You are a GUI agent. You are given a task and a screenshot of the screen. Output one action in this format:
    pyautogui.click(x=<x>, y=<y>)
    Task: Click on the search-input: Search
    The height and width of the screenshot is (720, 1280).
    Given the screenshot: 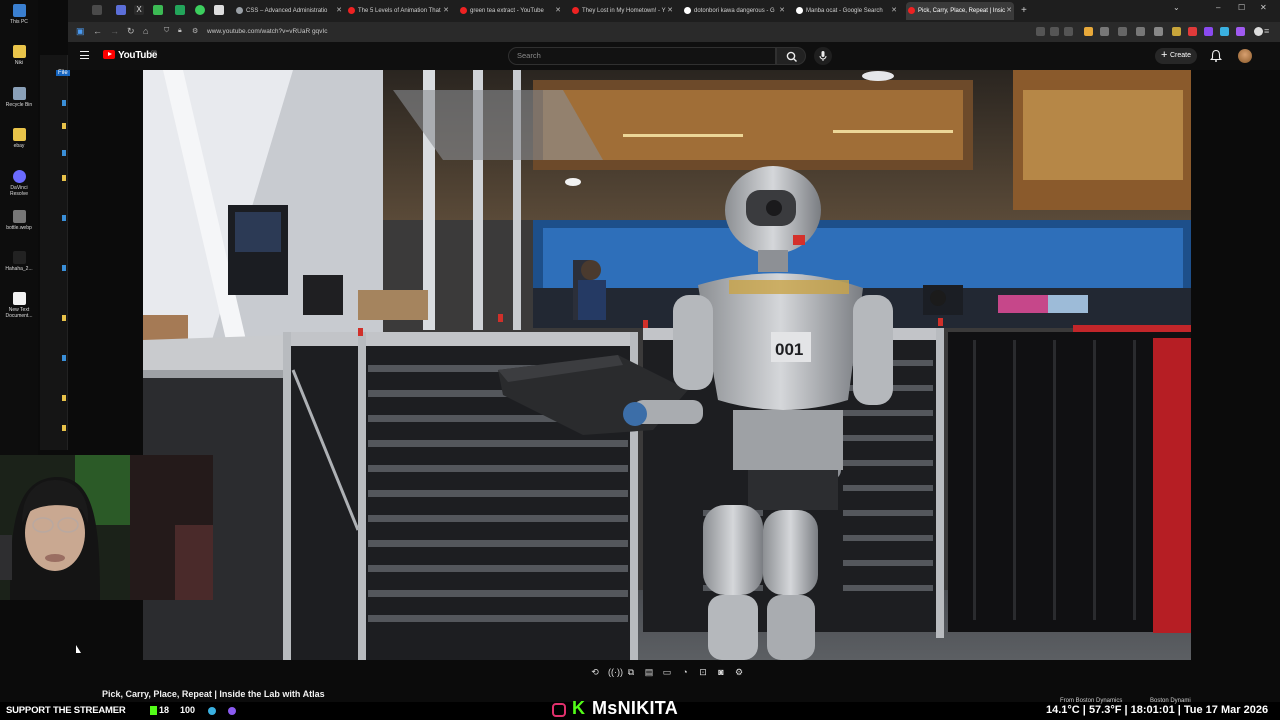 What is the action you would take?
    pyautogui.click(x=642, y=56)
    